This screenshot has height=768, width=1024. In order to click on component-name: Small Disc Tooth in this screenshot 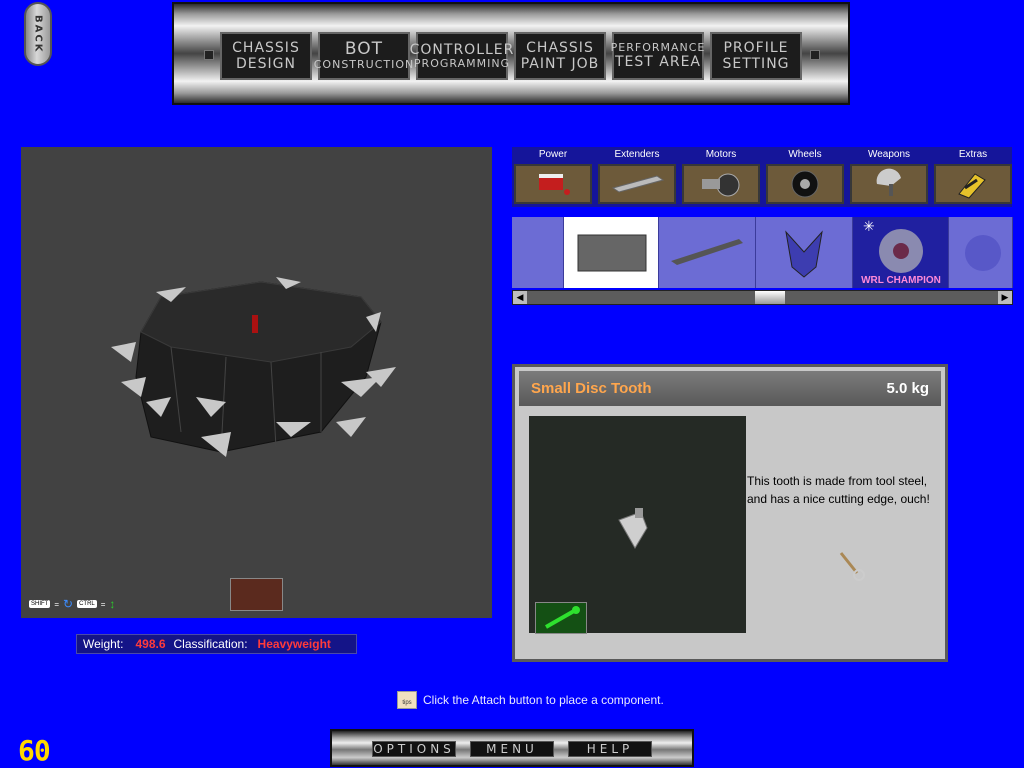, I will do `click(591, 388)`.